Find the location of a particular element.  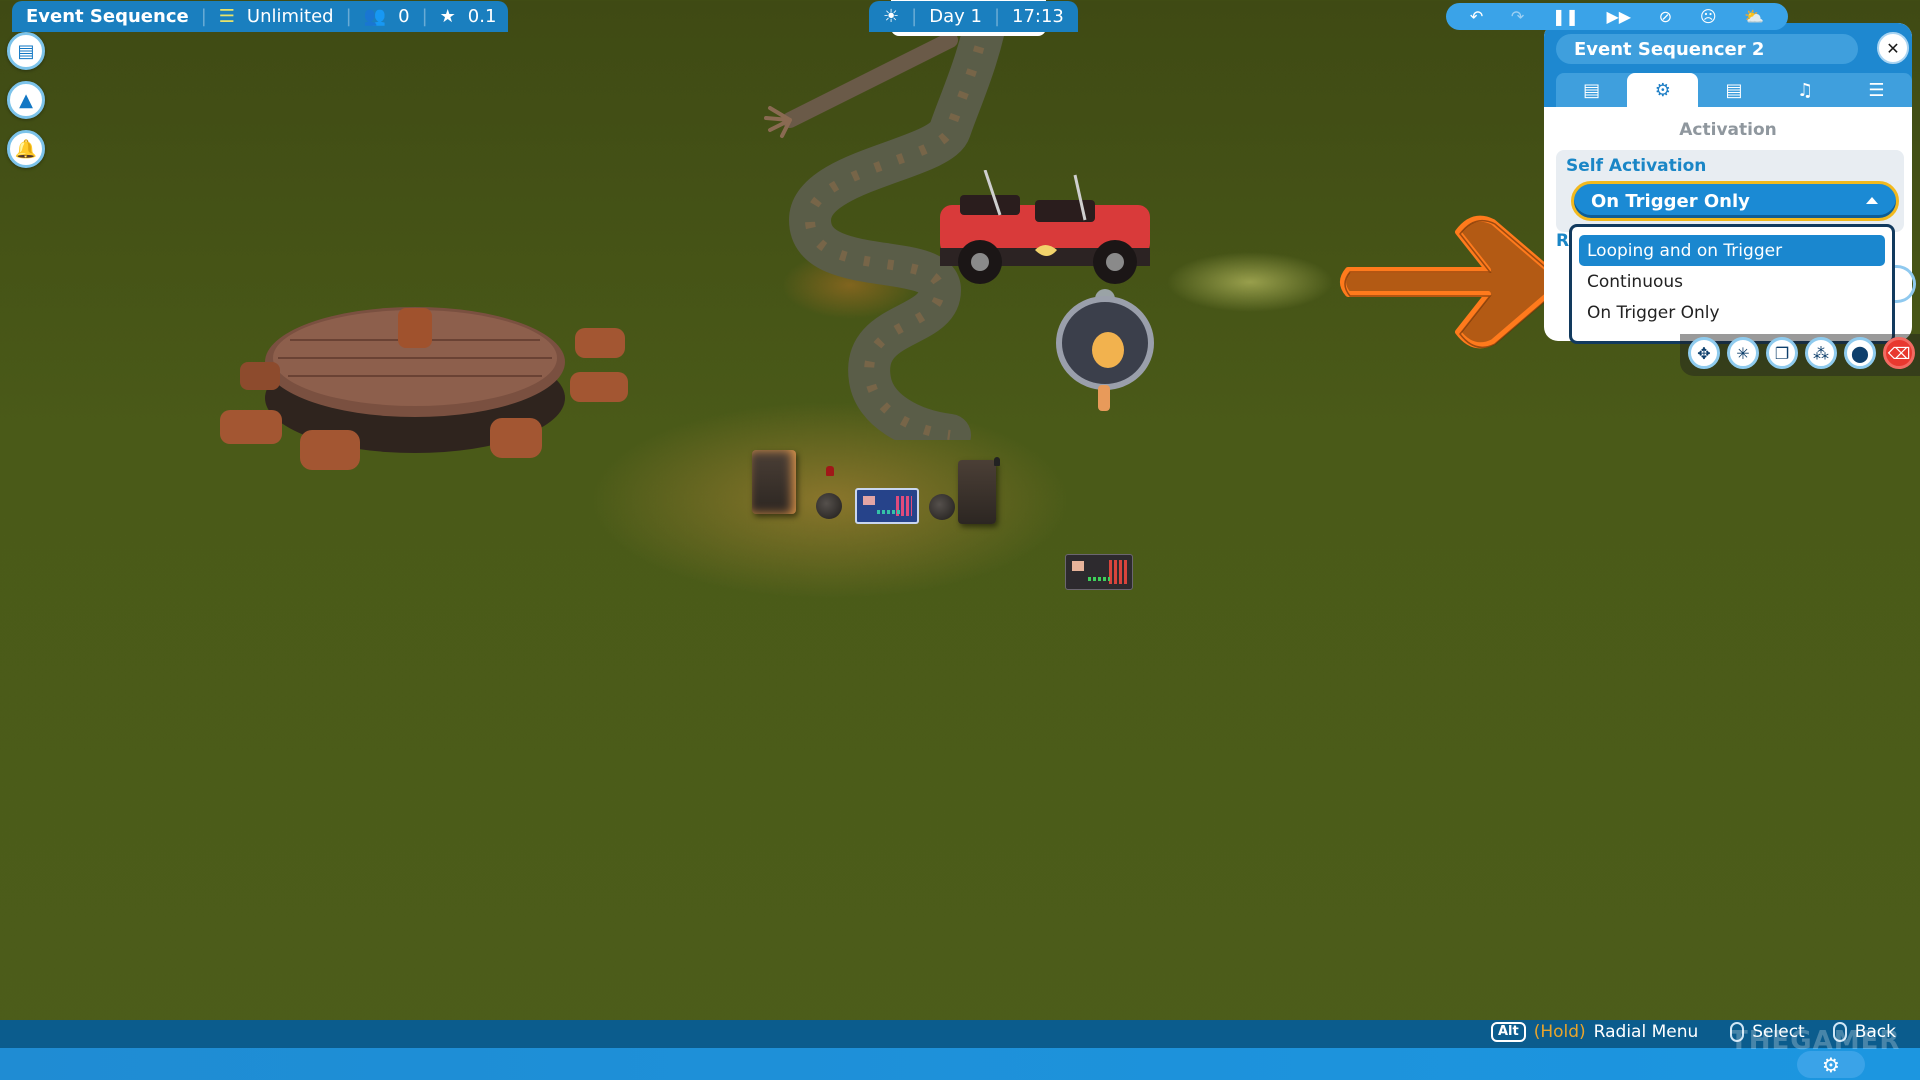

camera-off-icon: ⊘ is located at coordinates (1665, 16).